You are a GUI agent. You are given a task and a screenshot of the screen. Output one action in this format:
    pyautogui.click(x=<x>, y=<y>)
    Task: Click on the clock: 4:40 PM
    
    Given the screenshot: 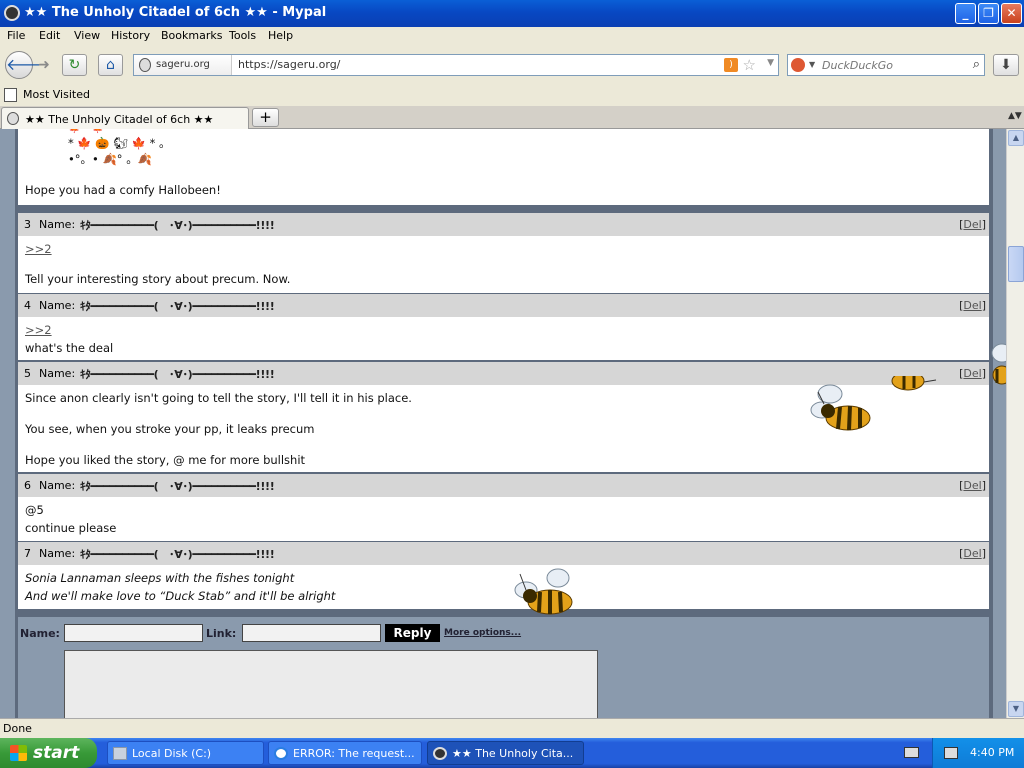 What is the action you would take?
    pyautogui.click(x=992, y=752)
    